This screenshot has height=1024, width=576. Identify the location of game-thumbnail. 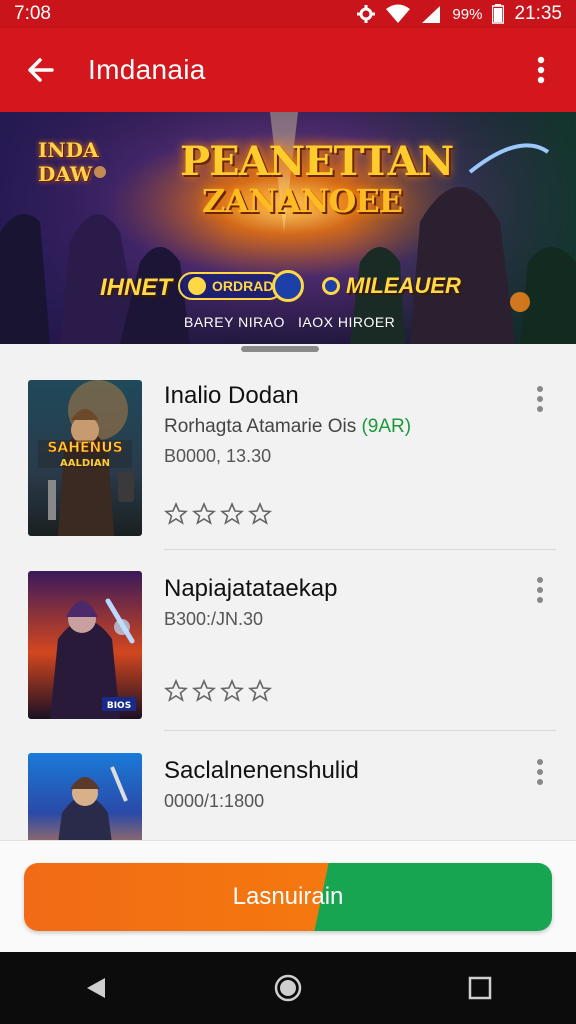
(85, 796).